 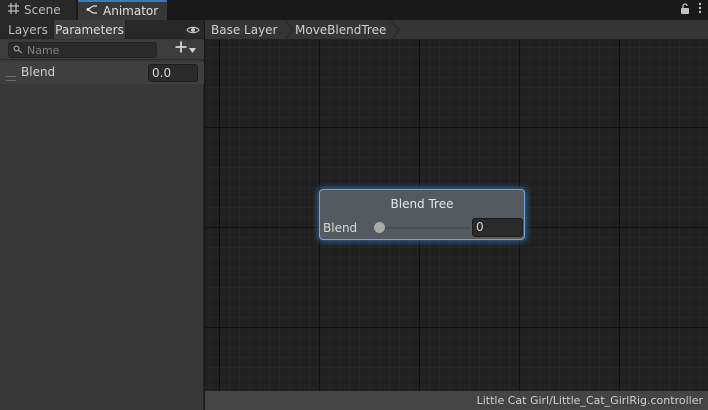 What do you see at coordinates (691, 9) in the screenshot?
I see `window-controls` at bounding box center [691, 9].